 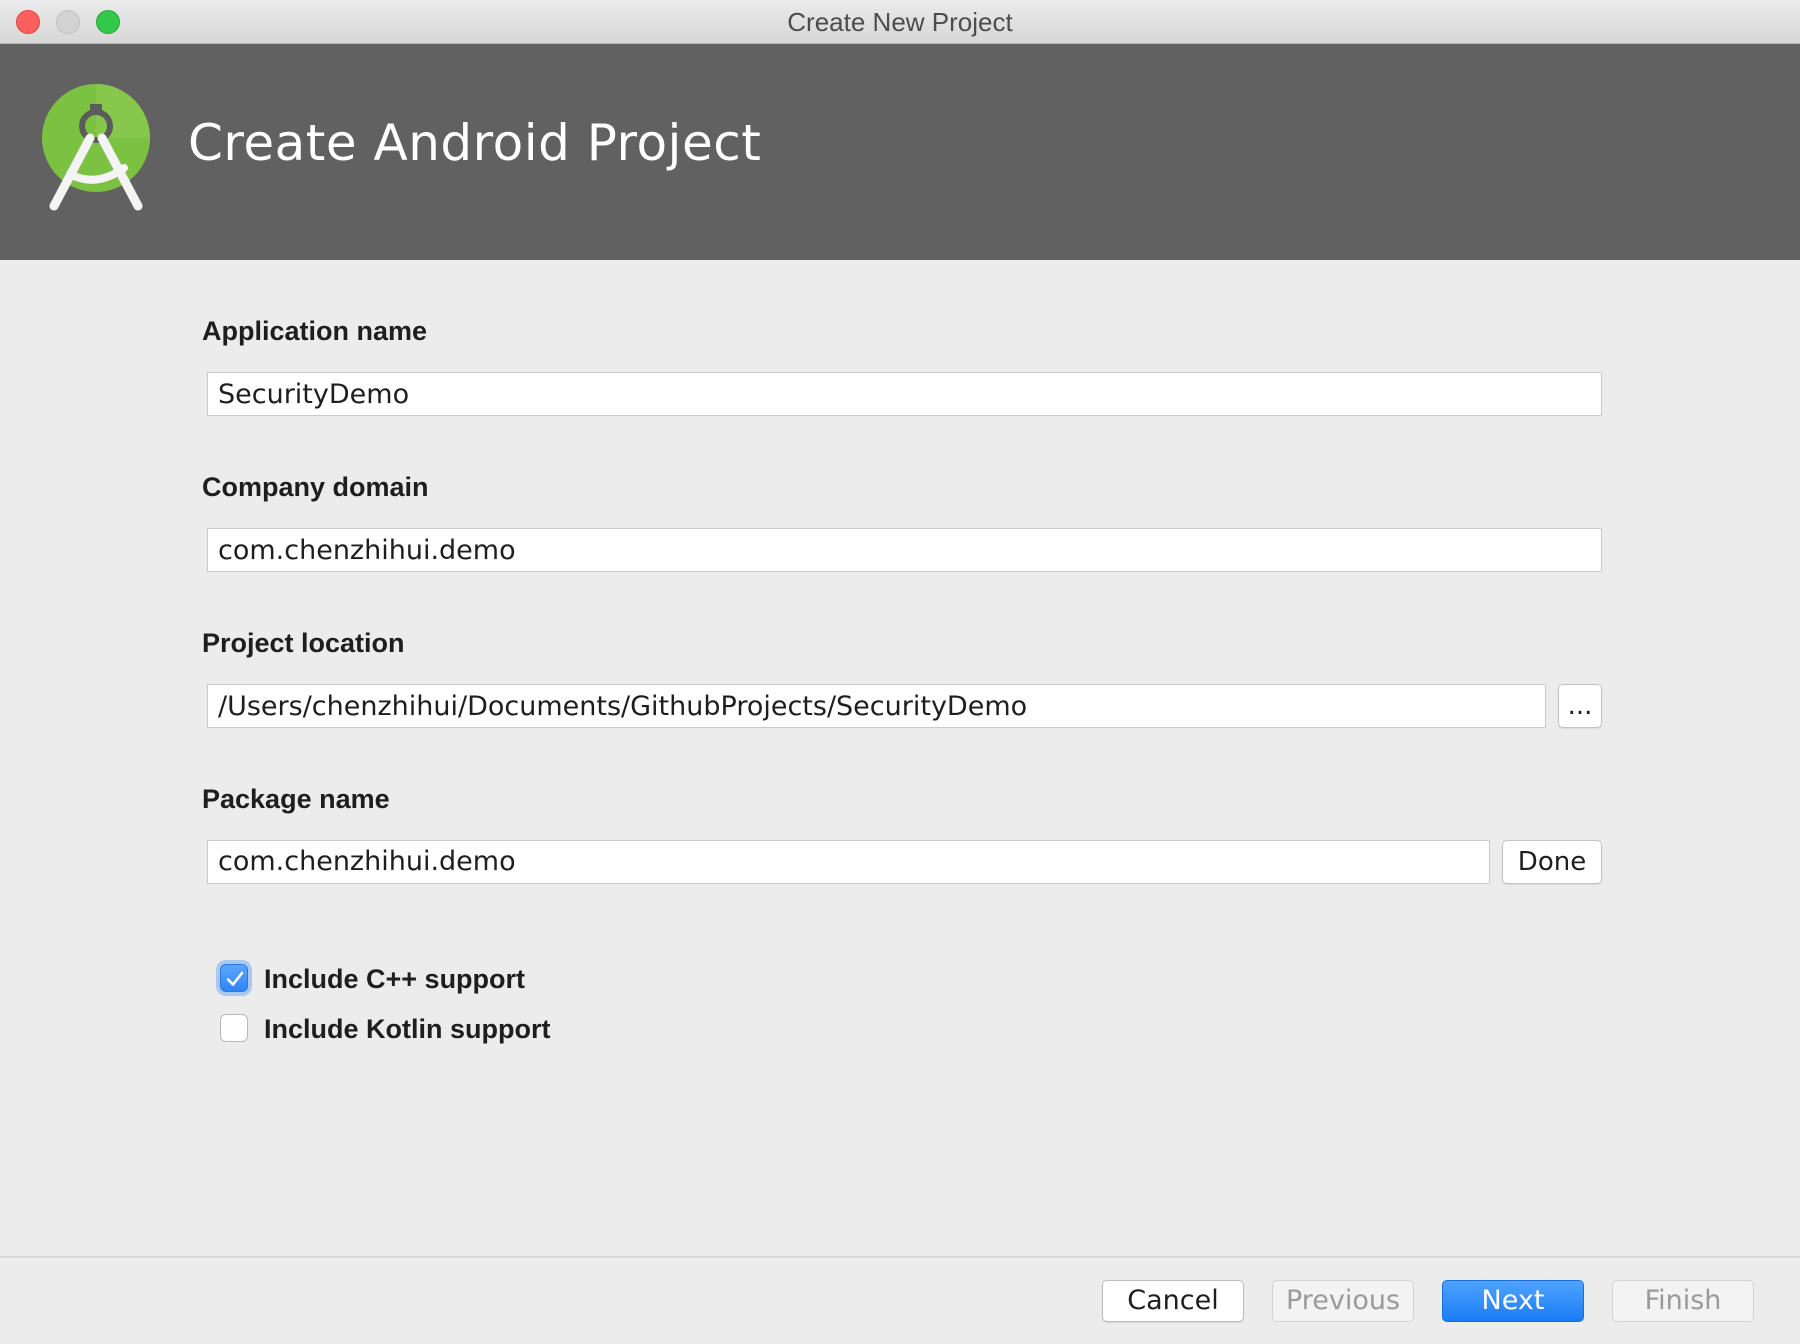 What do you see at coordinates (315, 331) in the screenshot?
I see `application-name-label: Application name` at bounding box center [315, 331].